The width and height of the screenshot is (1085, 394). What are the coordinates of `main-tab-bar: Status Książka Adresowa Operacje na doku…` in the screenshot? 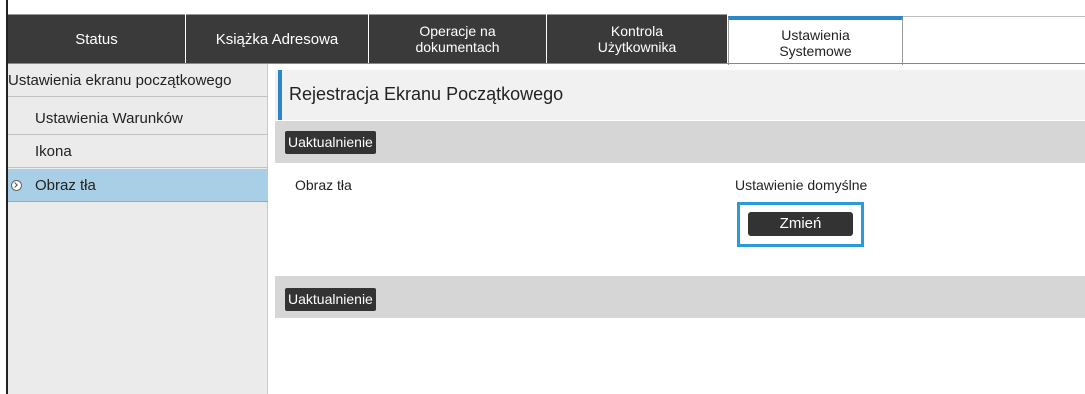 It's located at (546, 39).